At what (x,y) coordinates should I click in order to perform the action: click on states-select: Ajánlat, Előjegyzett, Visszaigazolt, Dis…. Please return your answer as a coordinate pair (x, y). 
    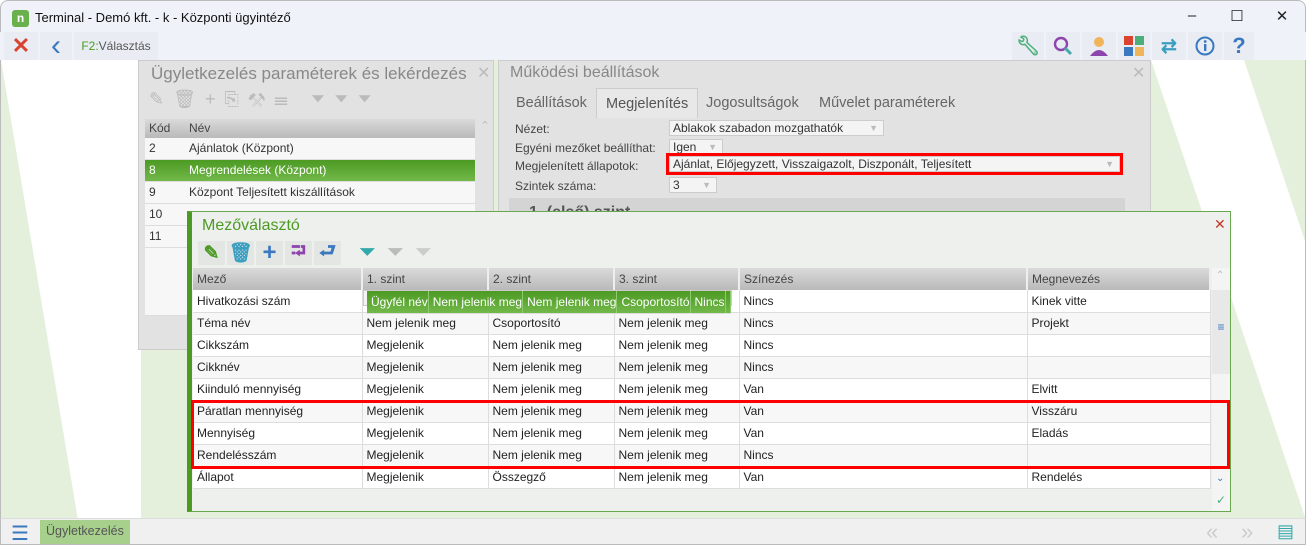
    Looking at the image, I should click on (894, 164).